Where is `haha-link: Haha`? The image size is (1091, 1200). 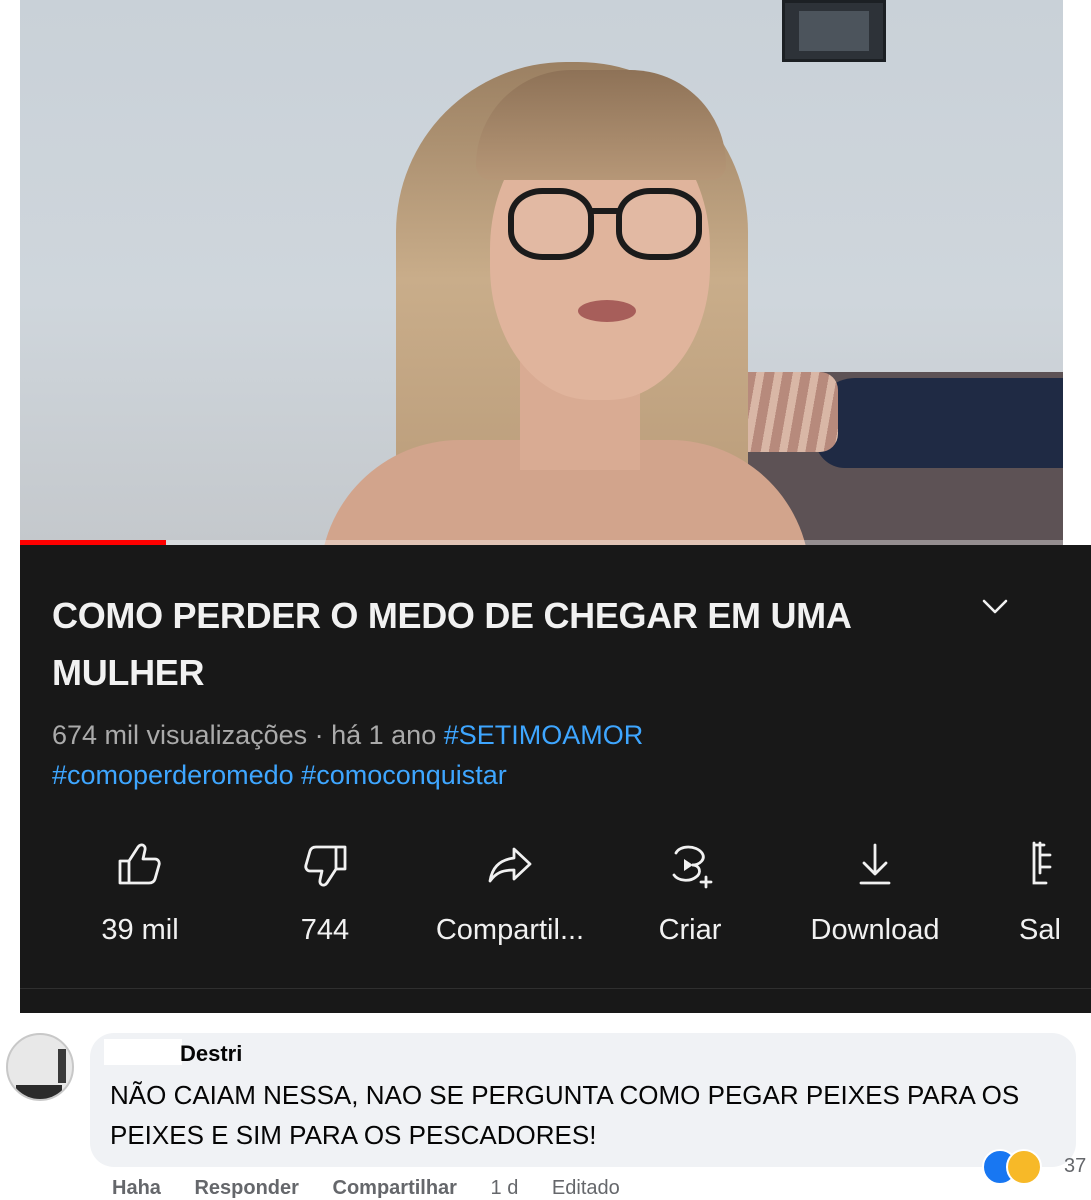 haha-link: Haha is located at coordinates (136, 1188).